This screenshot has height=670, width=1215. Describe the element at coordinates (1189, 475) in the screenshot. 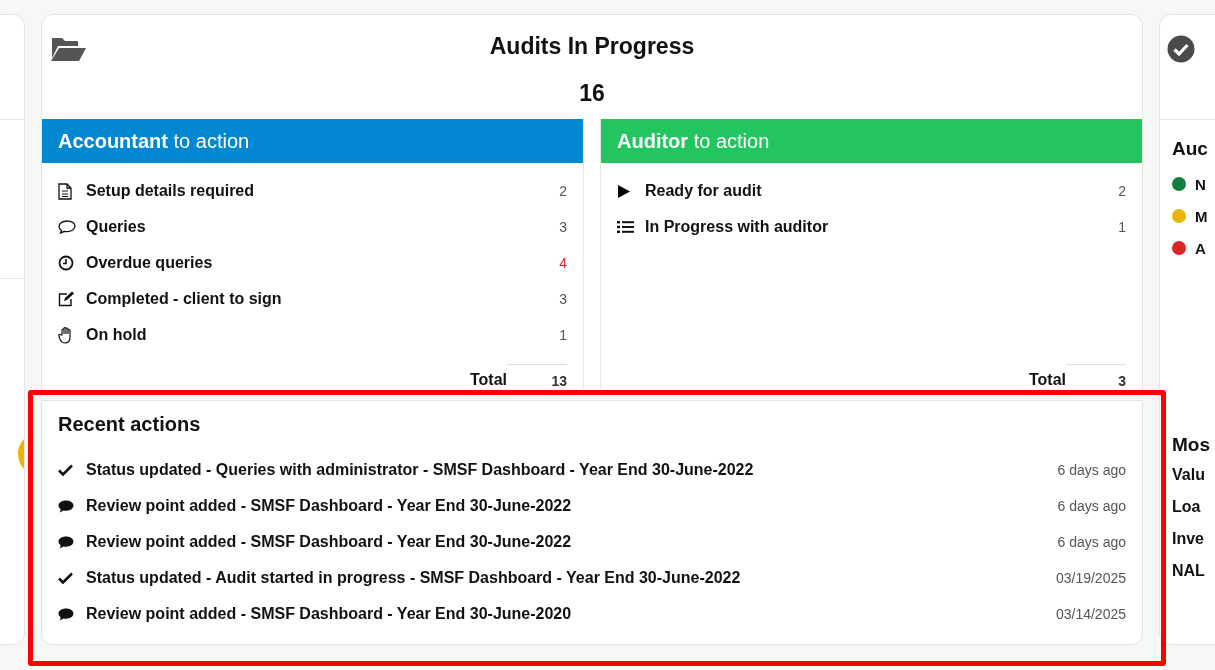

I see `row-label: Valu` at that location.